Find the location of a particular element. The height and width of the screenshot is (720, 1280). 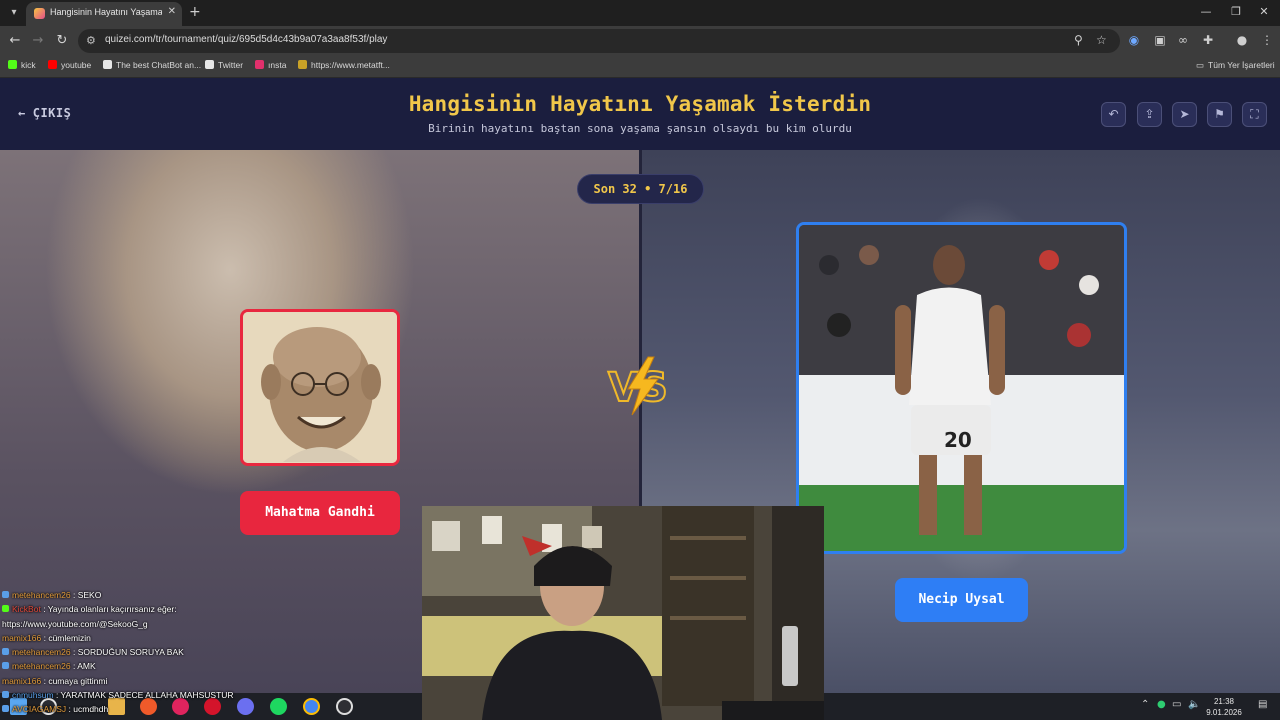

send-icon: ➤ is located at coordinates (1184, 114).